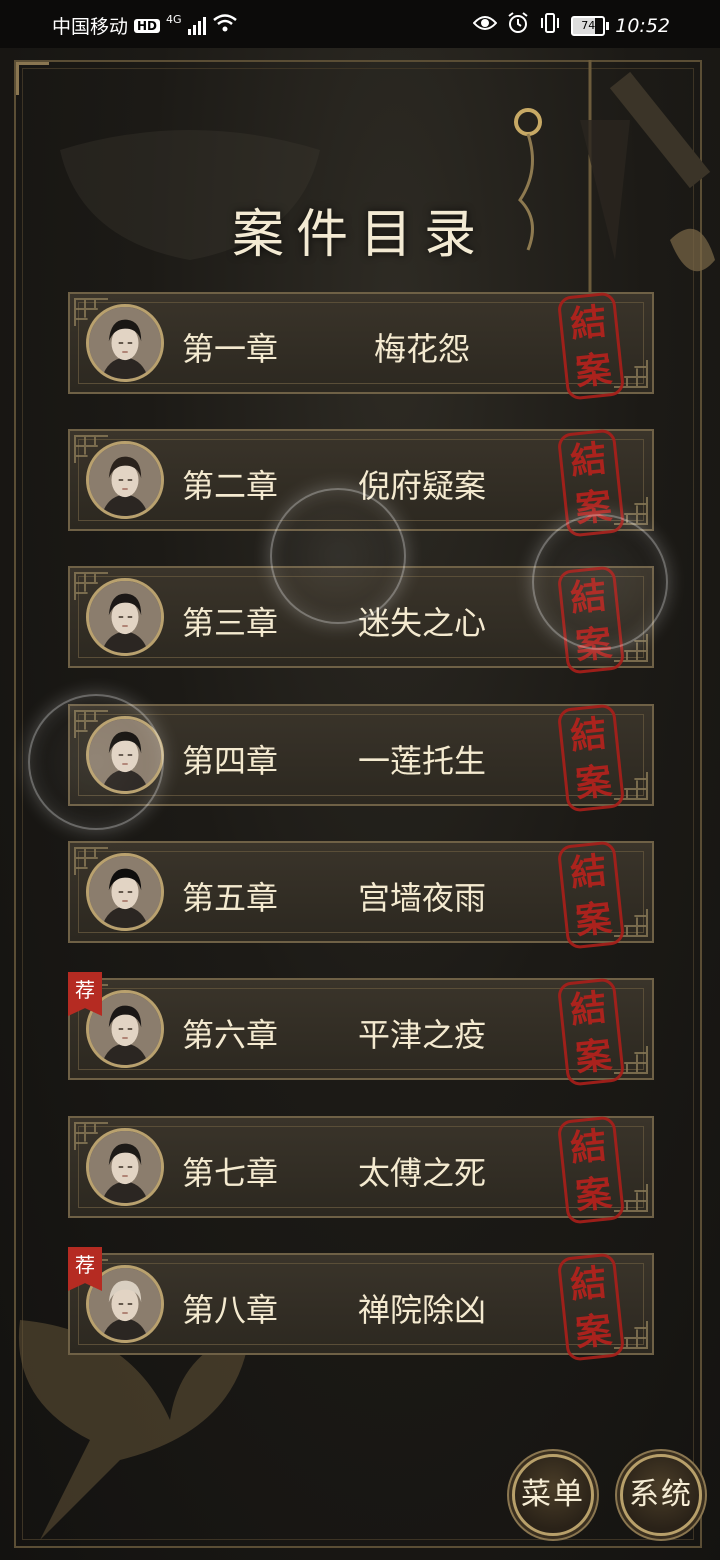  I want to click on chapter-row: 第一章 梅花怨 結案, so click(361, 346).